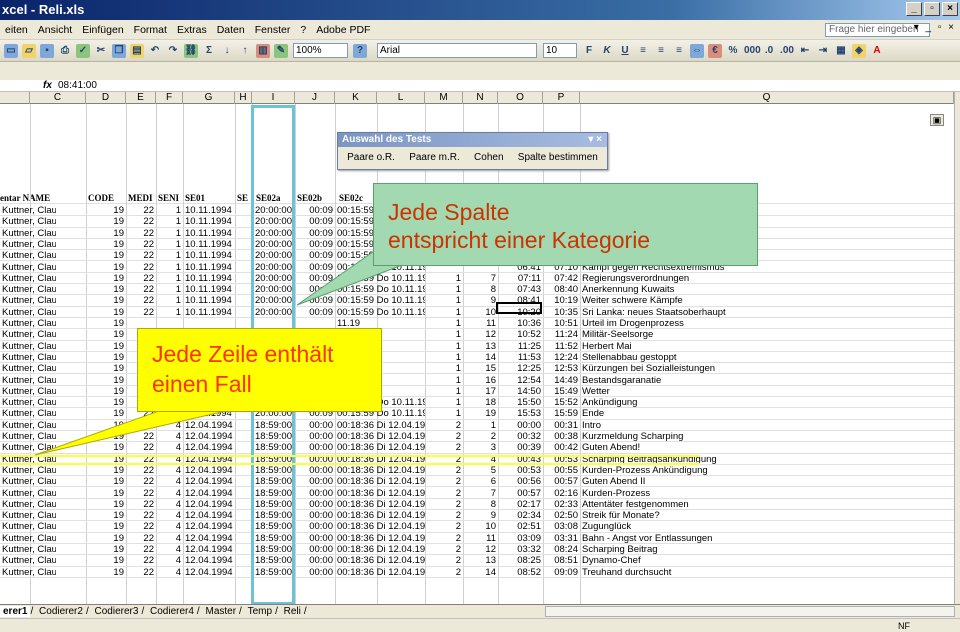 The image size is (960, 632). I want to click on start-cell: 07:43, so click(520, 289).